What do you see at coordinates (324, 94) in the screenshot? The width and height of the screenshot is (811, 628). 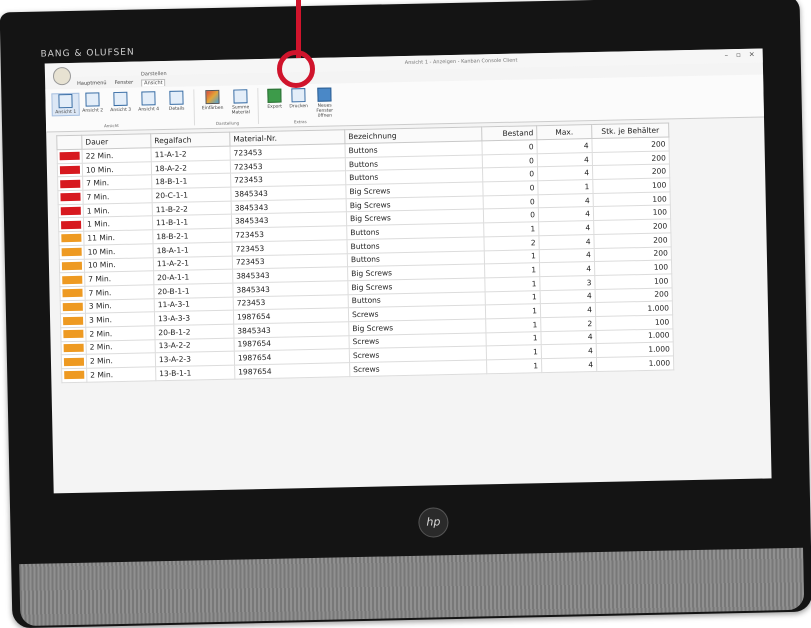 I see `new-window-icon` at bounding box center [324, 94].